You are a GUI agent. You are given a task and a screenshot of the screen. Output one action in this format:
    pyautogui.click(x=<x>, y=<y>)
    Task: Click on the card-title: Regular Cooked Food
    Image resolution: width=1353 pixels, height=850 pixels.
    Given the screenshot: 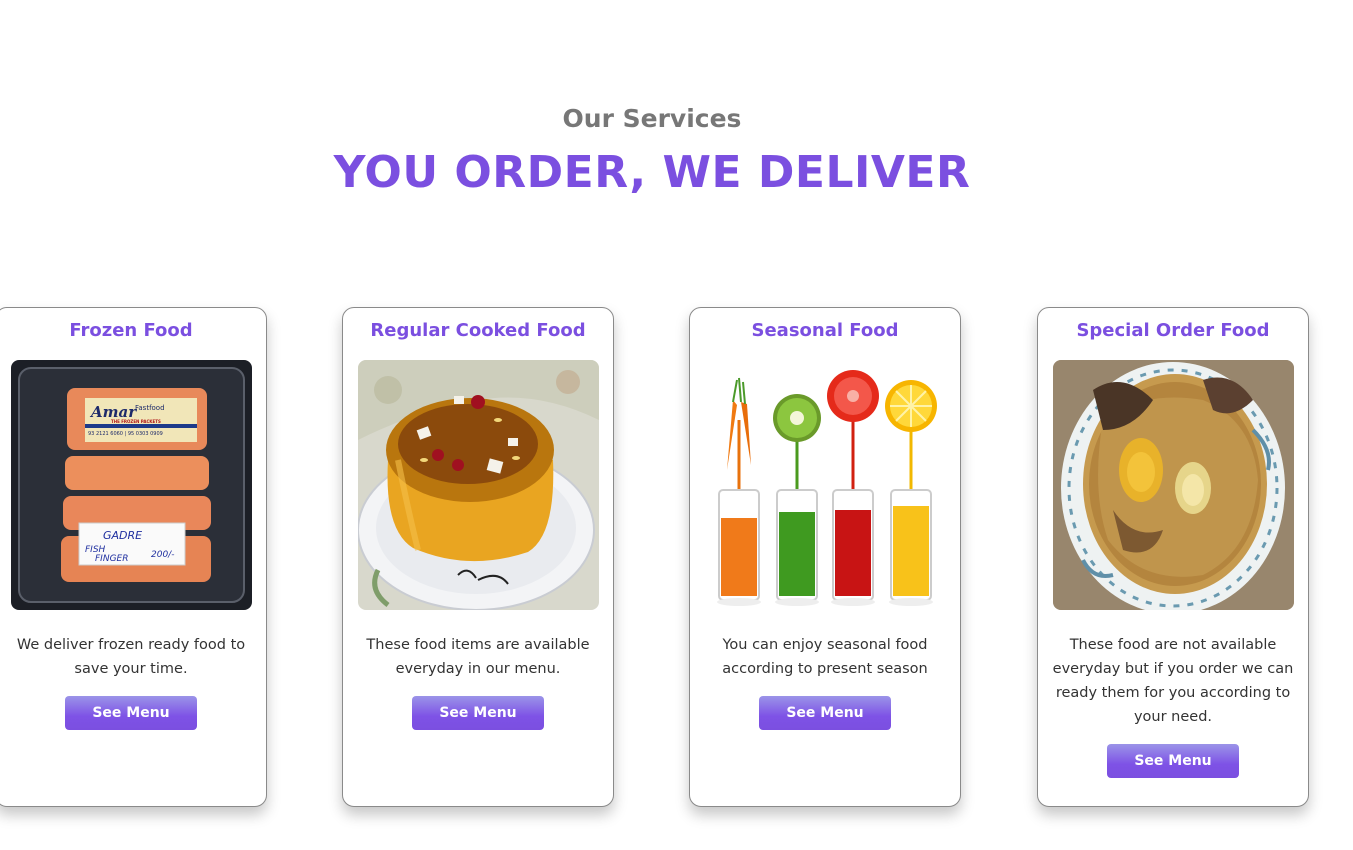 What is the action you would take?
    pyautogui.click(x=478, y=330)
    